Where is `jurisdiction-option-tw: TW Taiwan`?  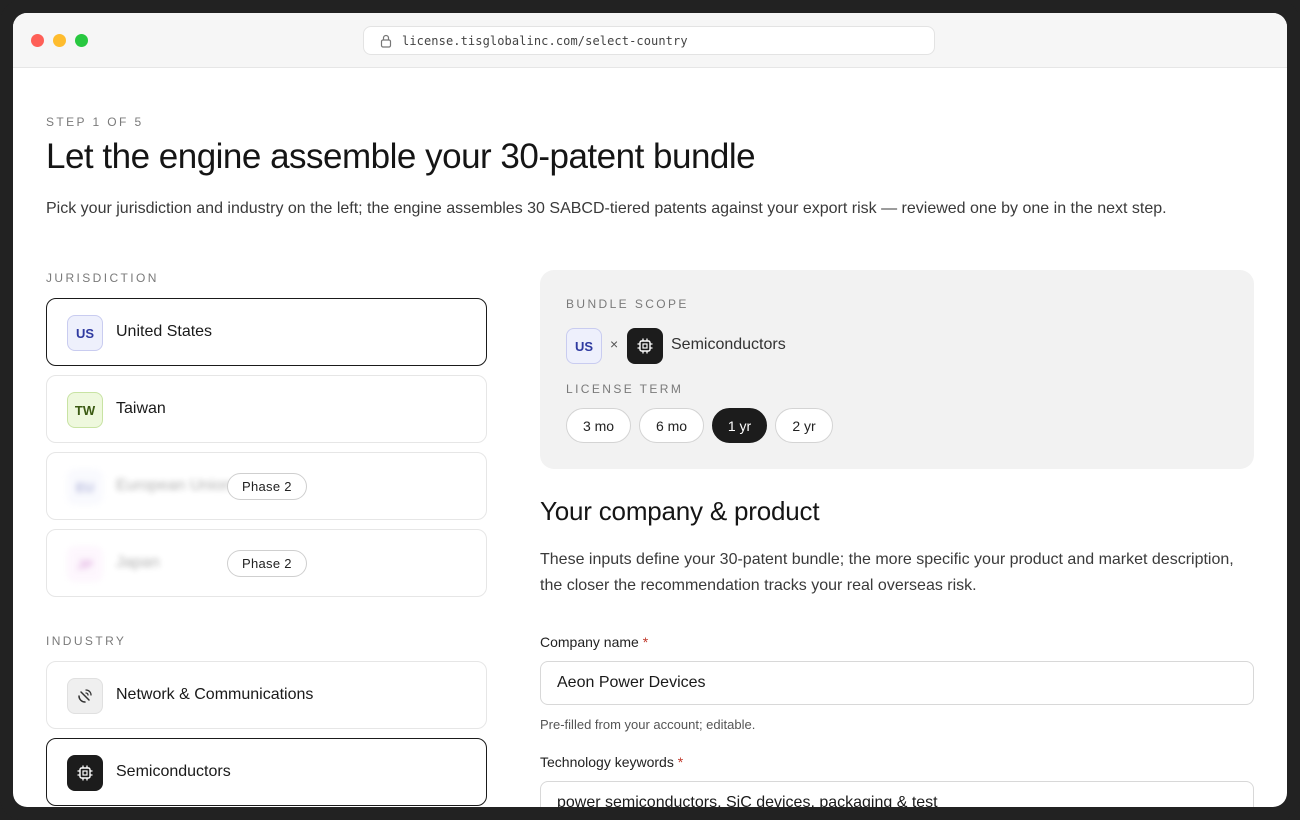
jurisdiction-option-tw: TW Taiwan is located at coordinates (266, 409).